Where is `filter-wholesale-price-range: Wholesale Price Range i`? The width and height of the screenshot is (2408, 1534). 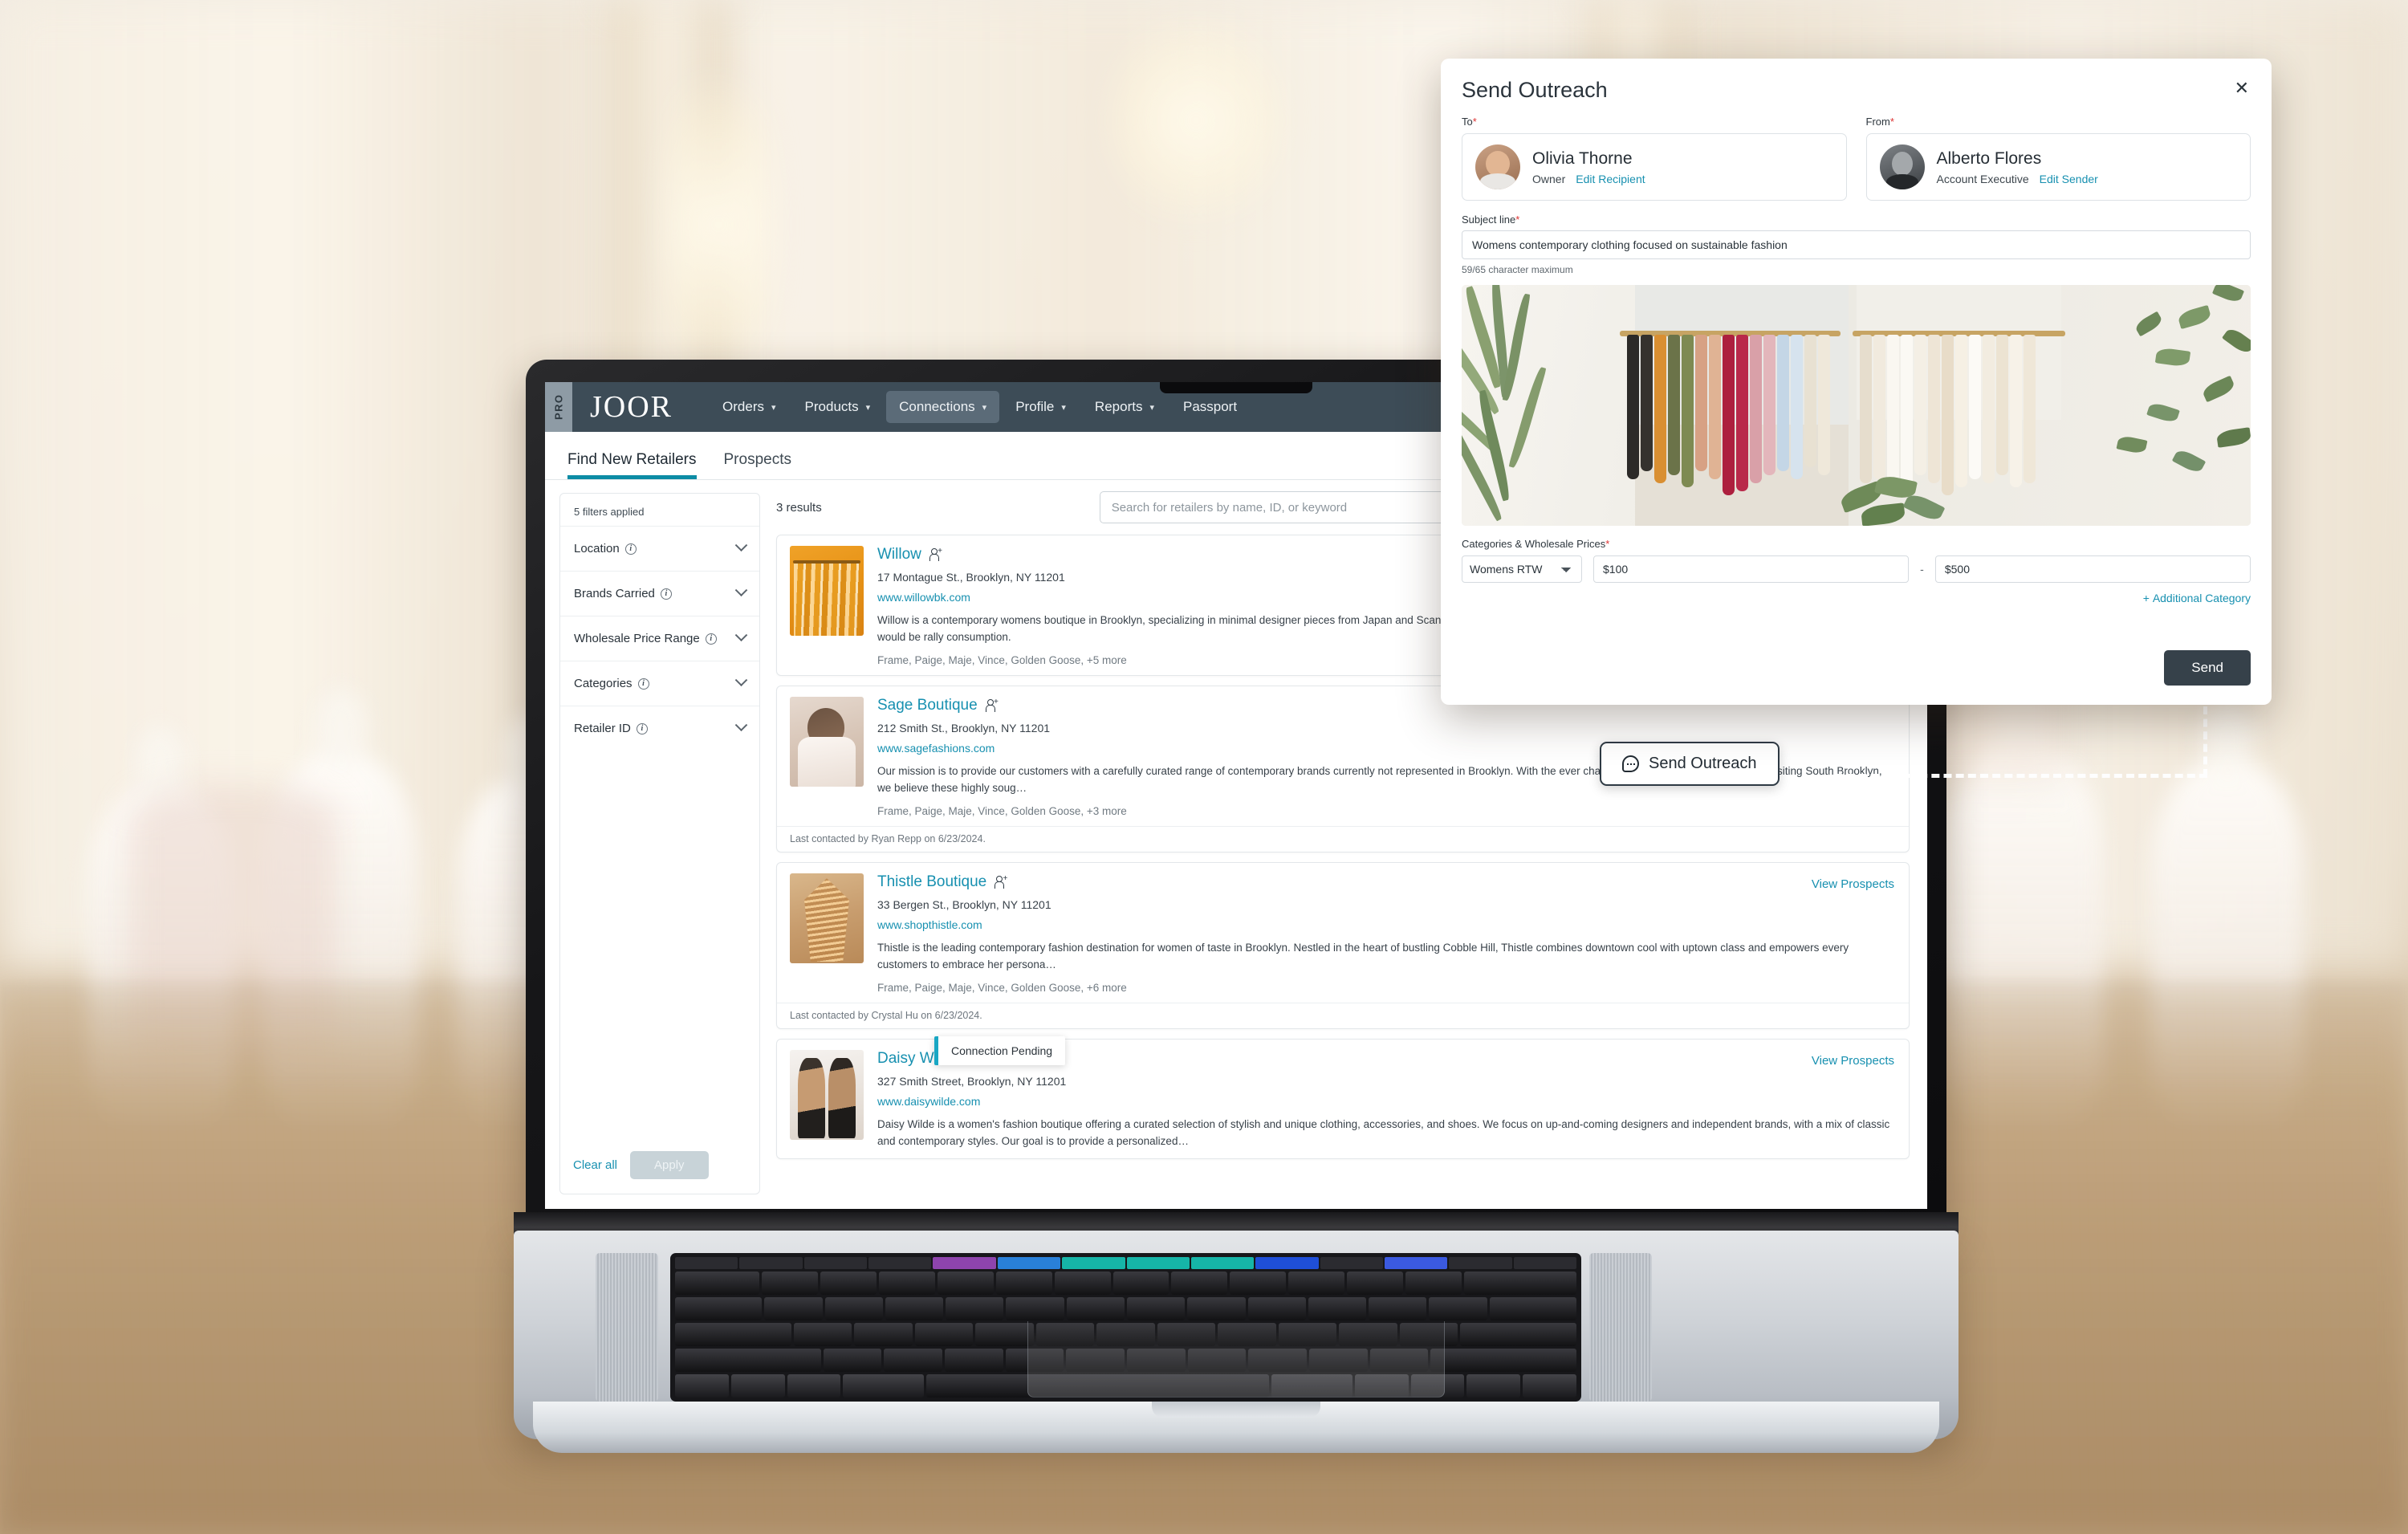
filter-wholesale-price-range: Wholesale Price Range i is located at coordinates (659, 638).